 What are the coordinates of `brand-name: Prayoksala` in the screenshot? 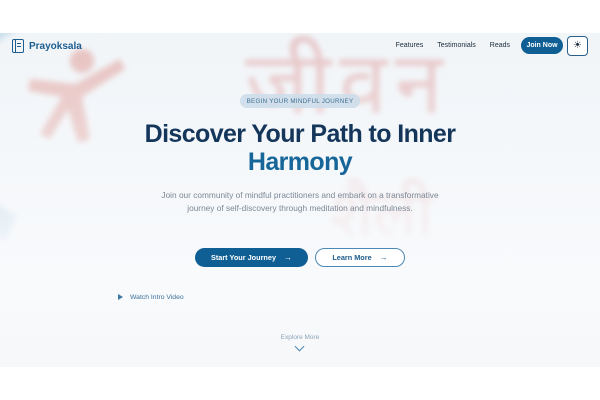 It's located at (55, 46).